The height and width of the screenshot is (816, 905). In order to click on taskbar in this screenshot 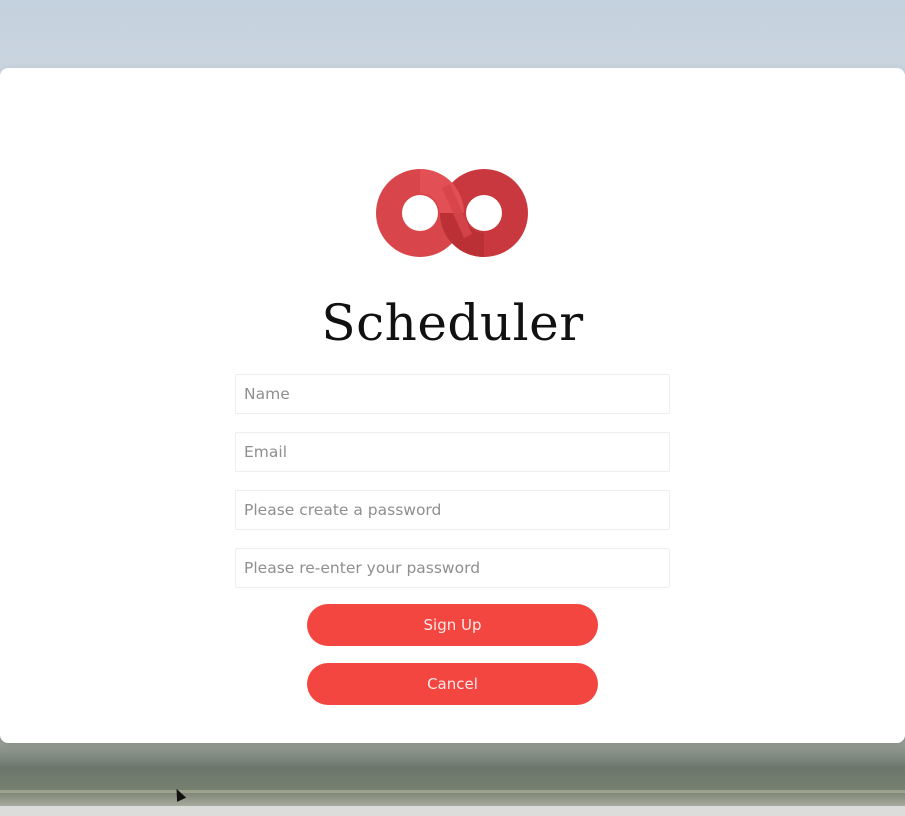, I will do `click(452, 811)`.